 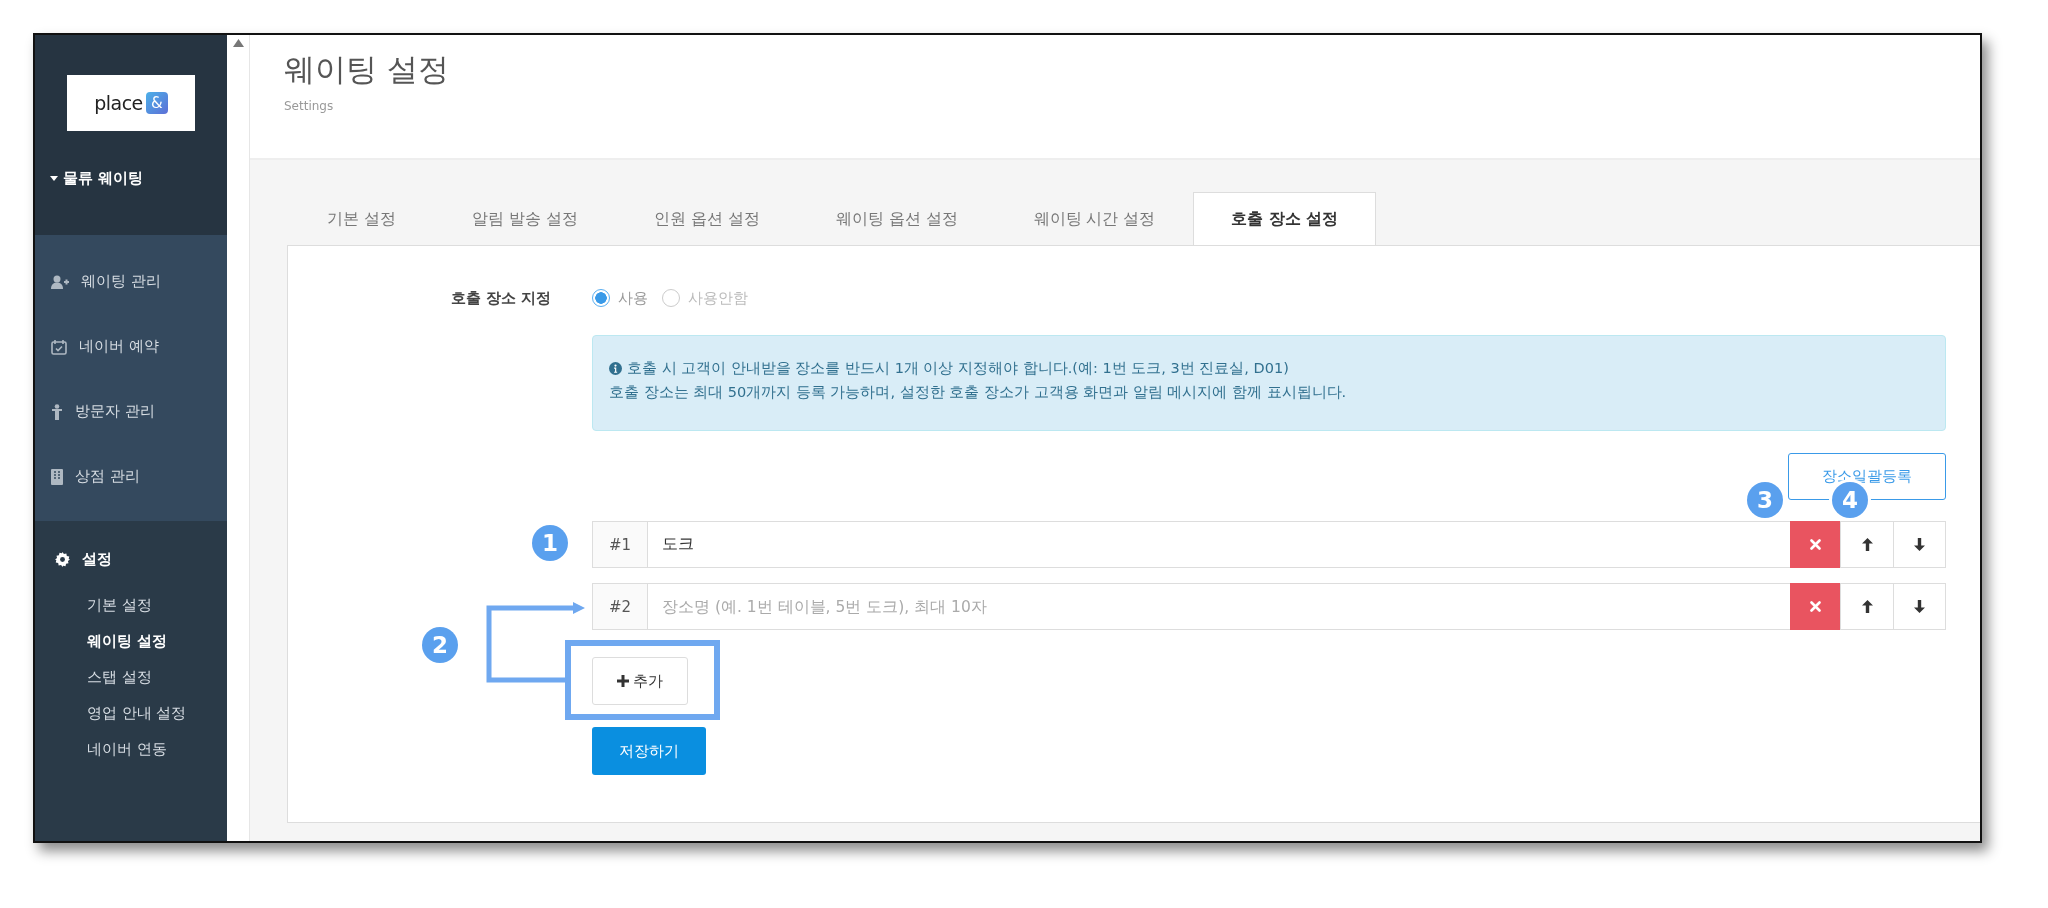 I want to click on item-label: 설정, so click(x=97, y=559).